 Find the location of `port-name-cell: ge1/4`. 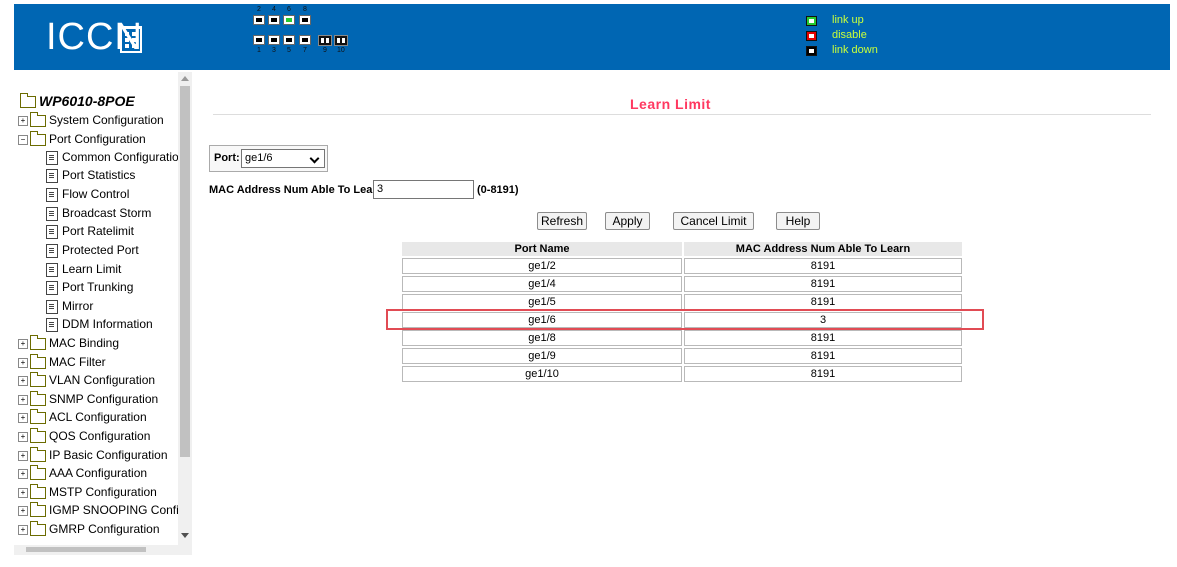

port-name-cell: ge1/4 is located at coordinates (542, 284).